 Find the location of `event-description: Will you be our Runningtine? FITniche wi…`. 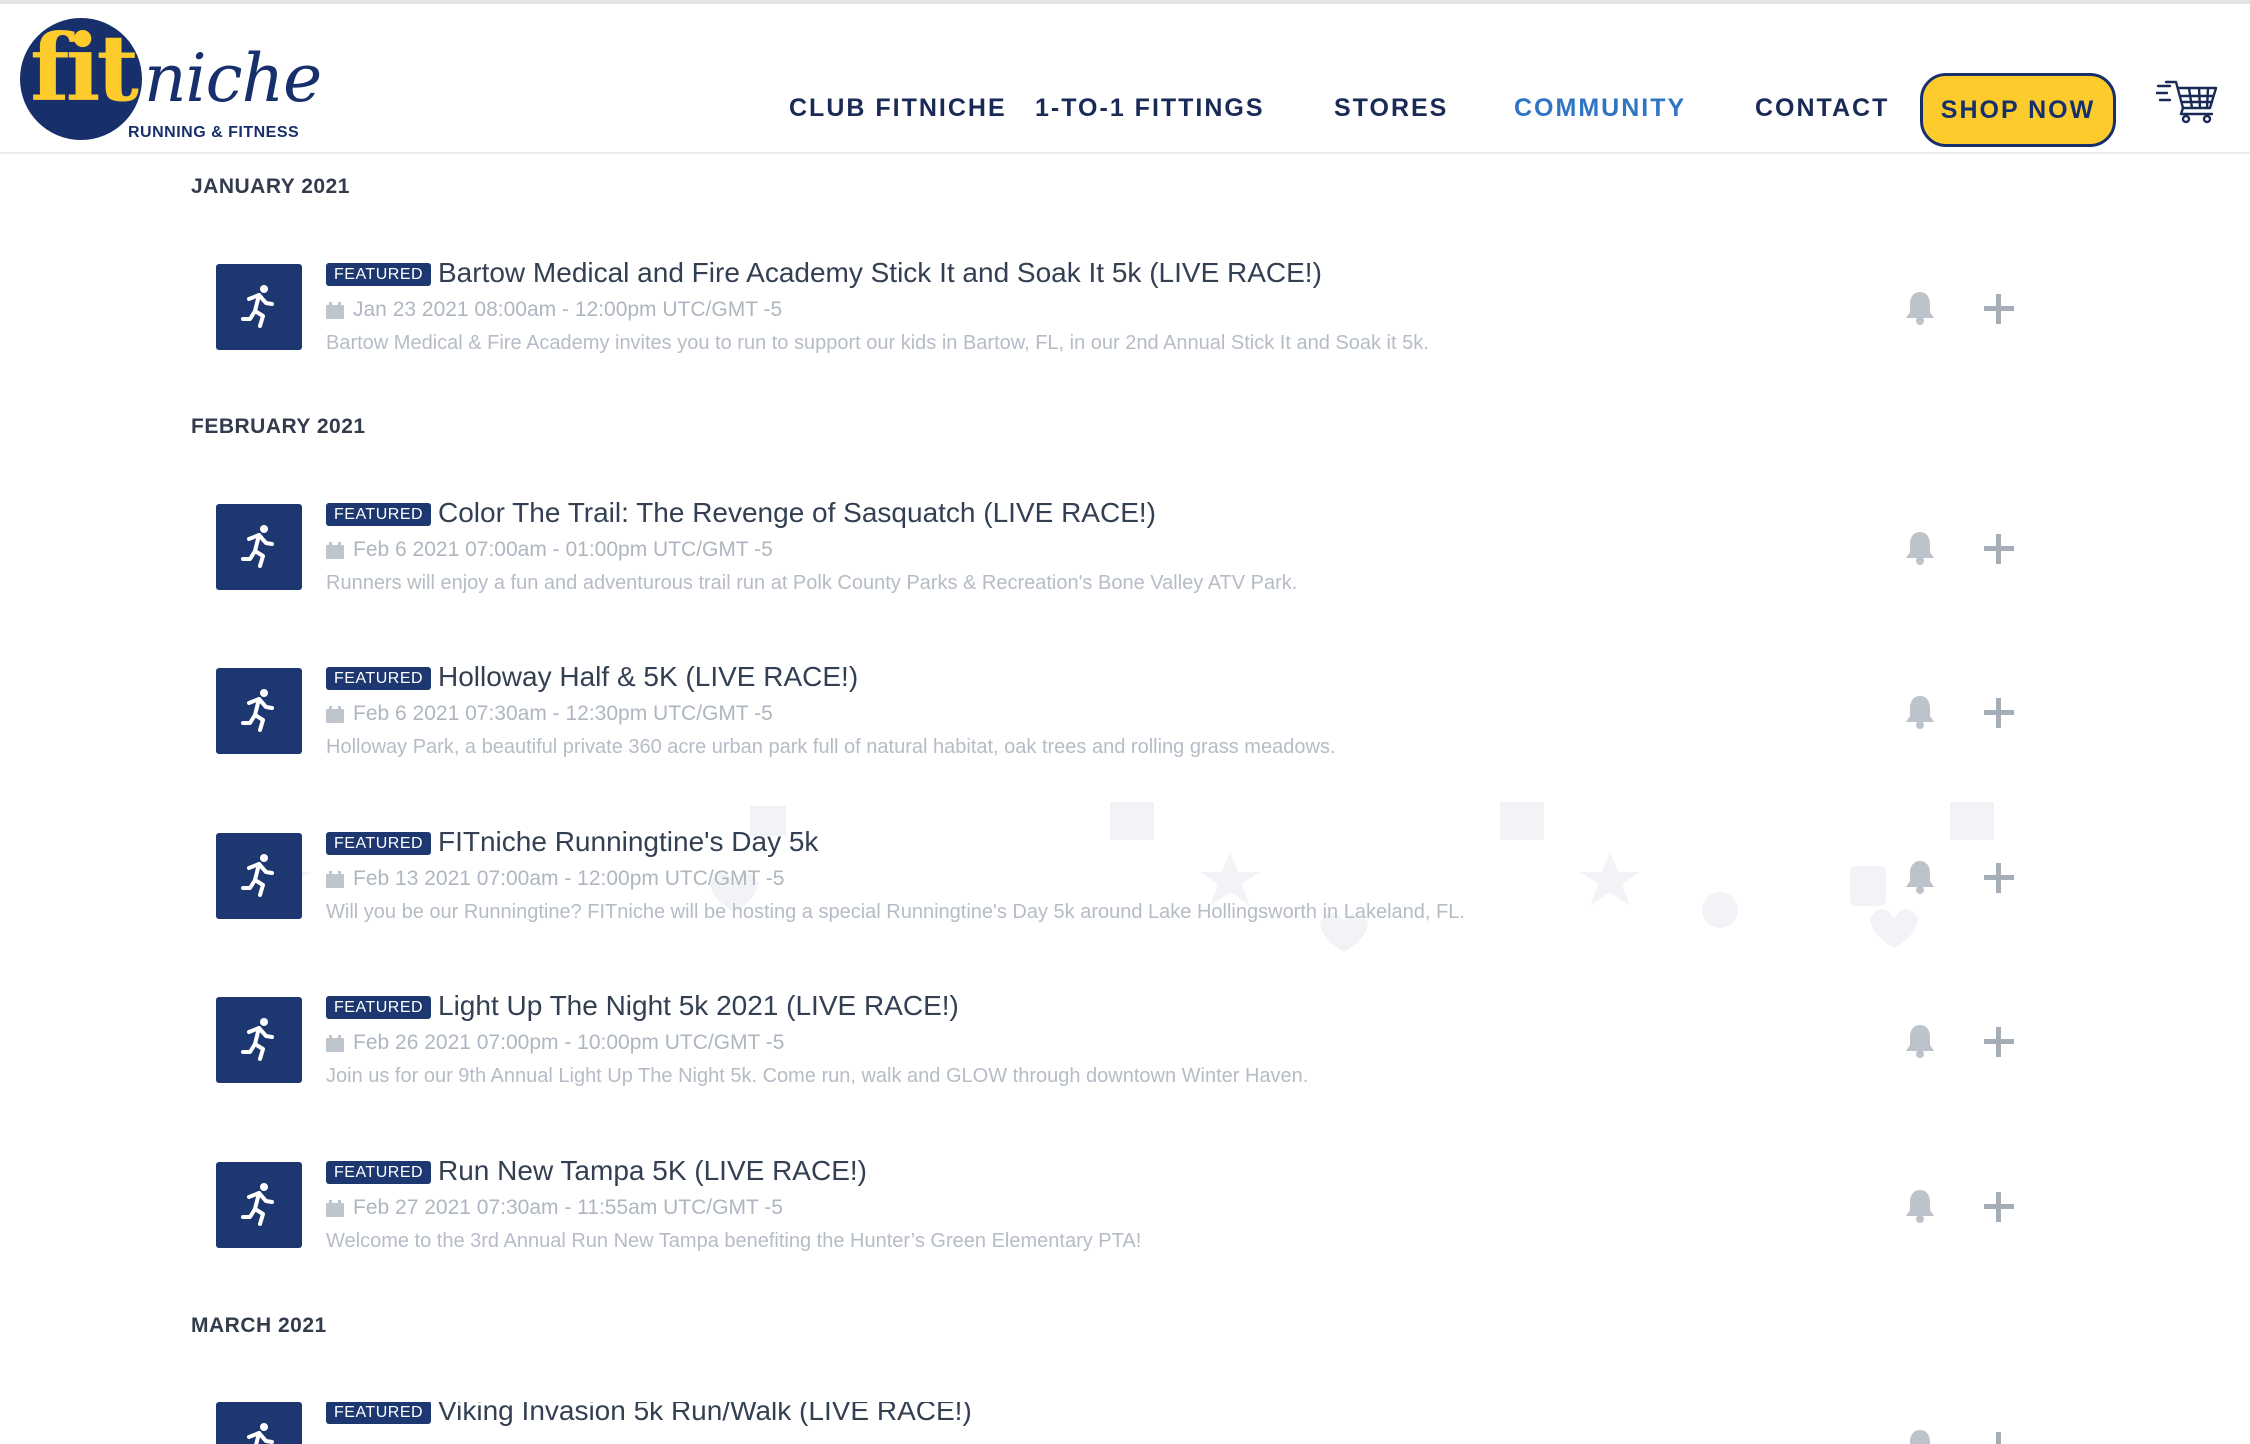

event-description: Will you be our Runningtine? FITniche wi… is located at coordinates (895, 912).